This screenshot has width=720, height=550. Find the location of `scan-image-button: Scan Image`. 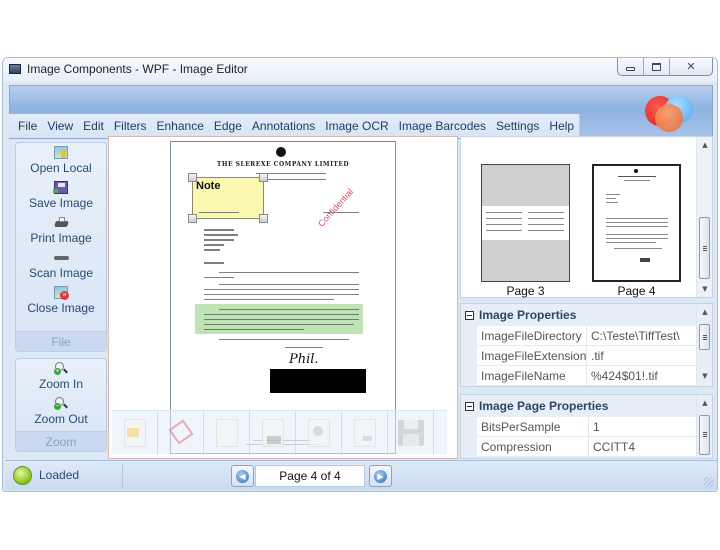

scan-image-button: Scan Image is located at coordinates (61, 265).